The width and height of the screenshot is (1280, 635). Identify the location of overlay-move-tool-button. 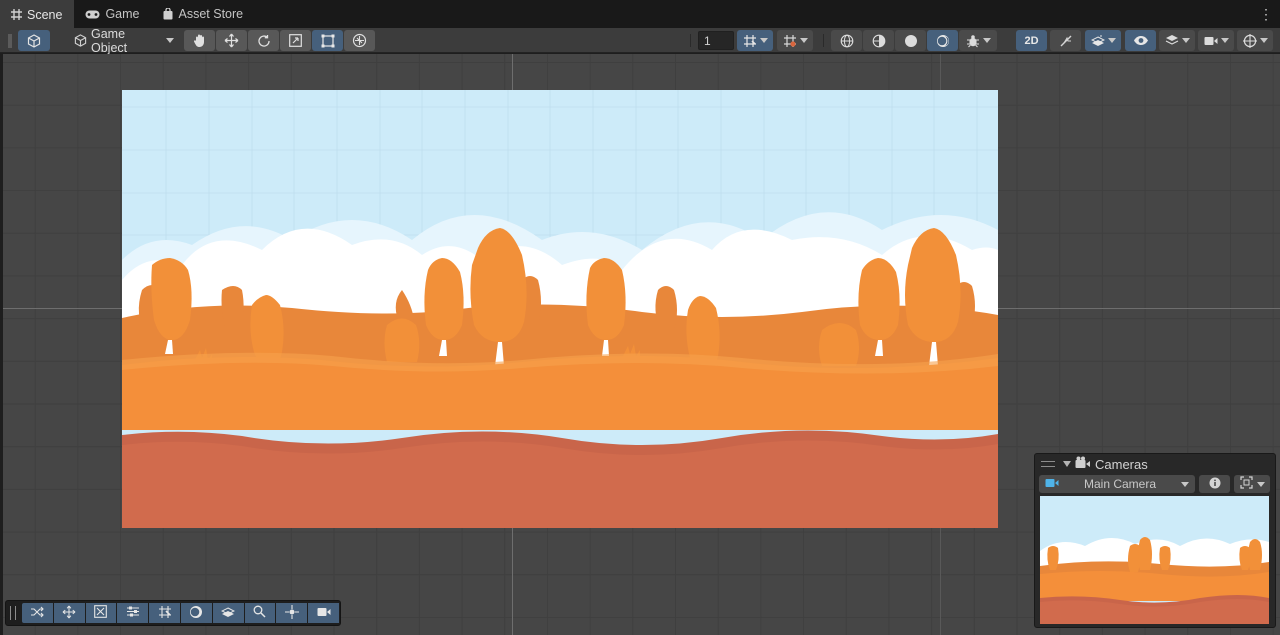
(69, 613).